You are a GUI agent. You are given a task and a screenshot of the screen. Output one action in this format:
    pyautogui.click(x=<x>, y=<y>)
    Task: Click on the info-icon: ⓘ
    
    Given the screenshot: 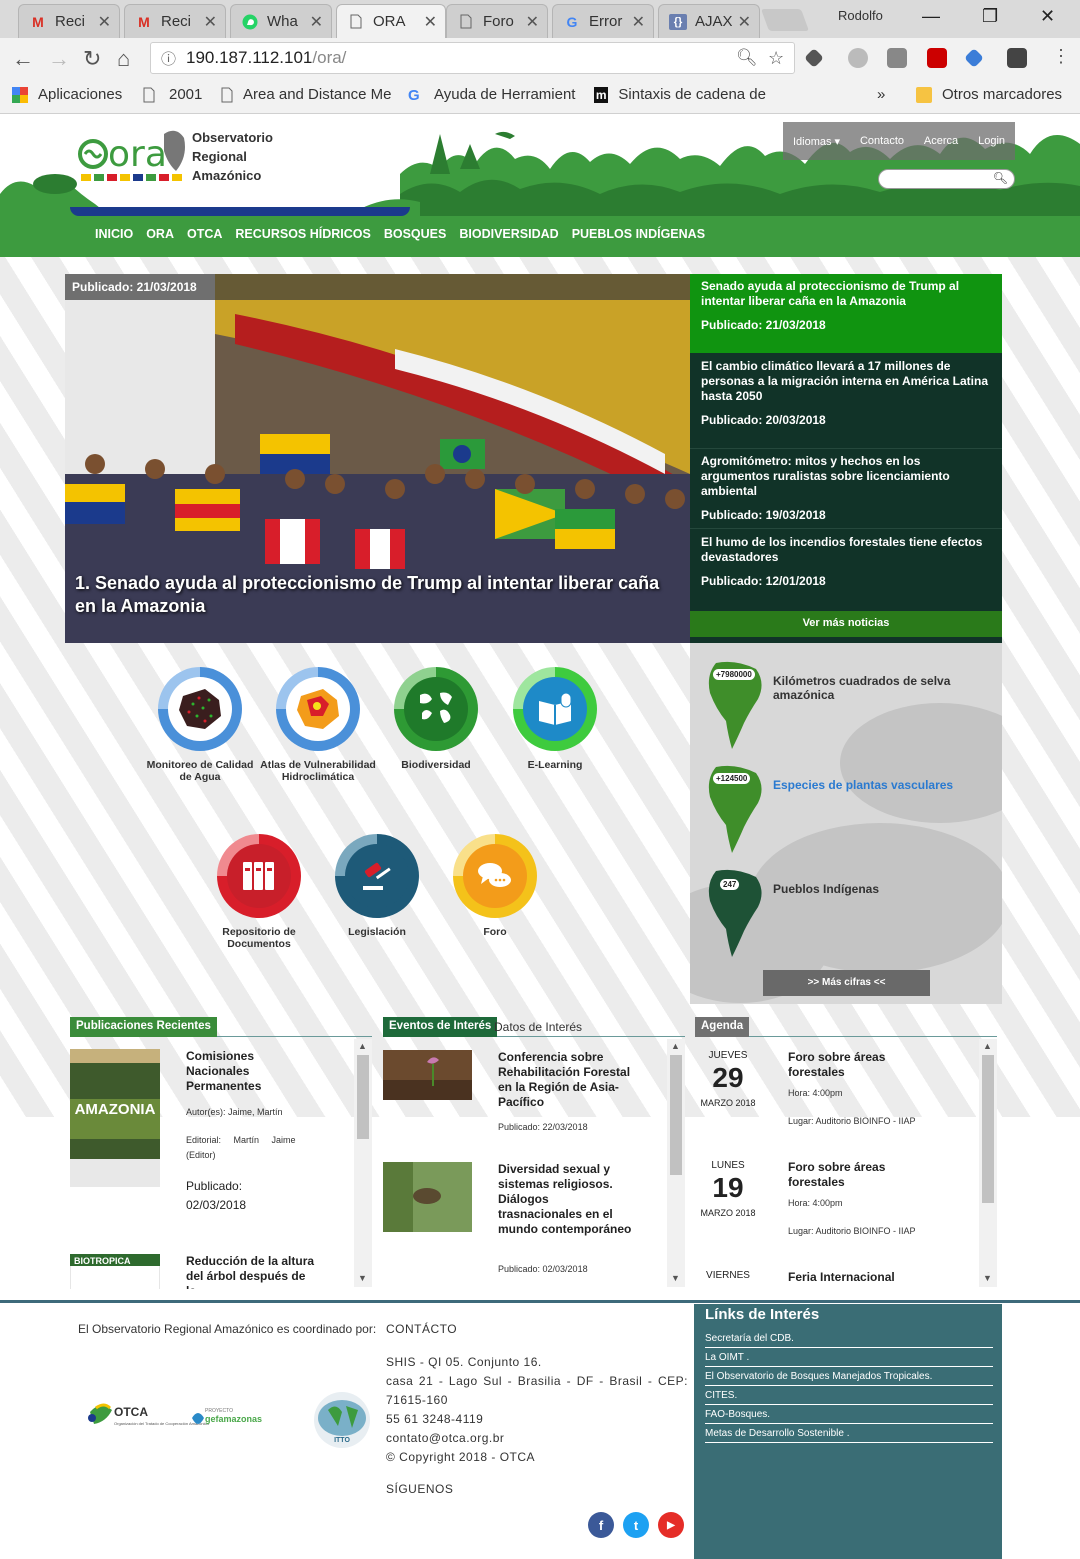 What is the action you would take?
    pyautogui.click(x=168, y=58)
    